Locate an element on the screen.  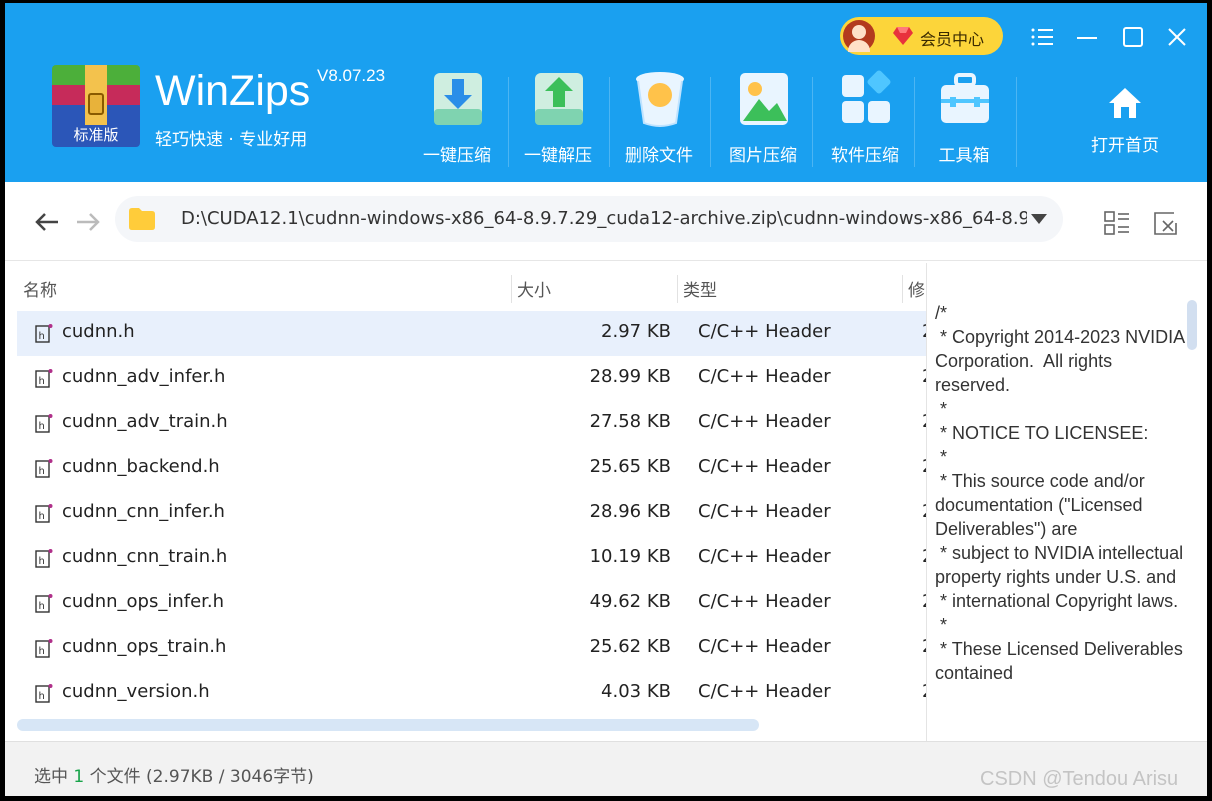
winzips-logo: 标准版 is located at coordinates (96, 106).